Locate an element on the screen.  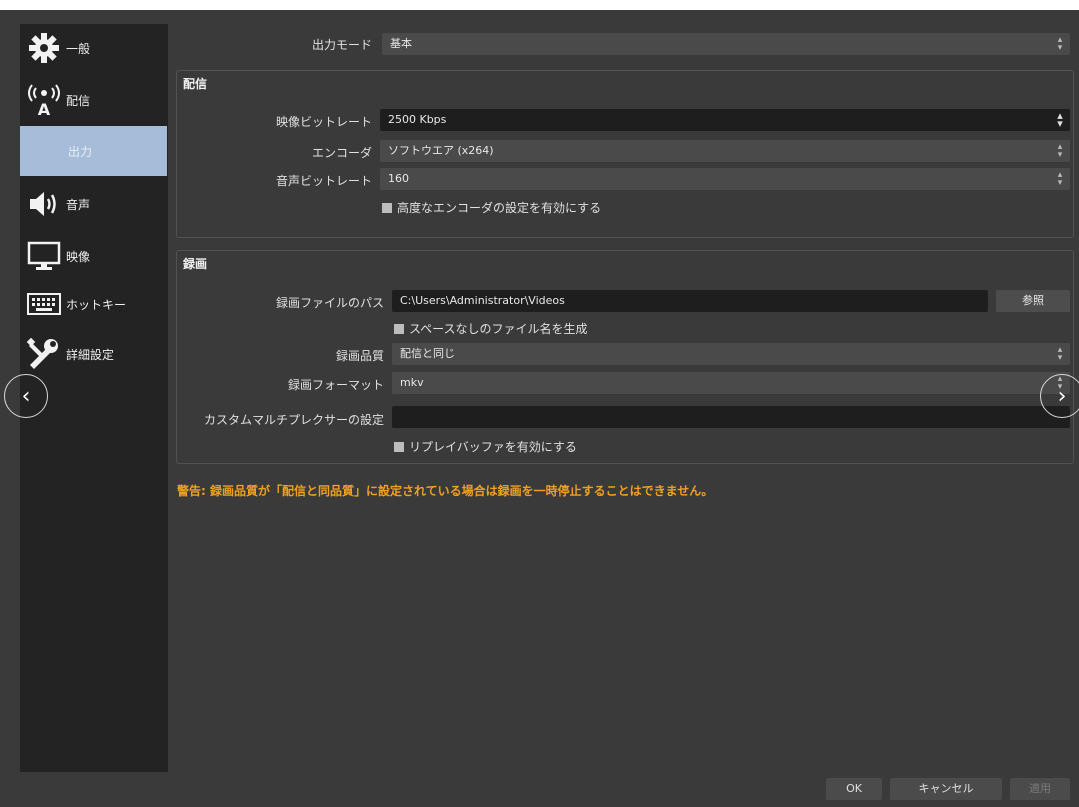
audio-bitrate-select: 160 ▴ ▾ is located at coordinates (725, 179).